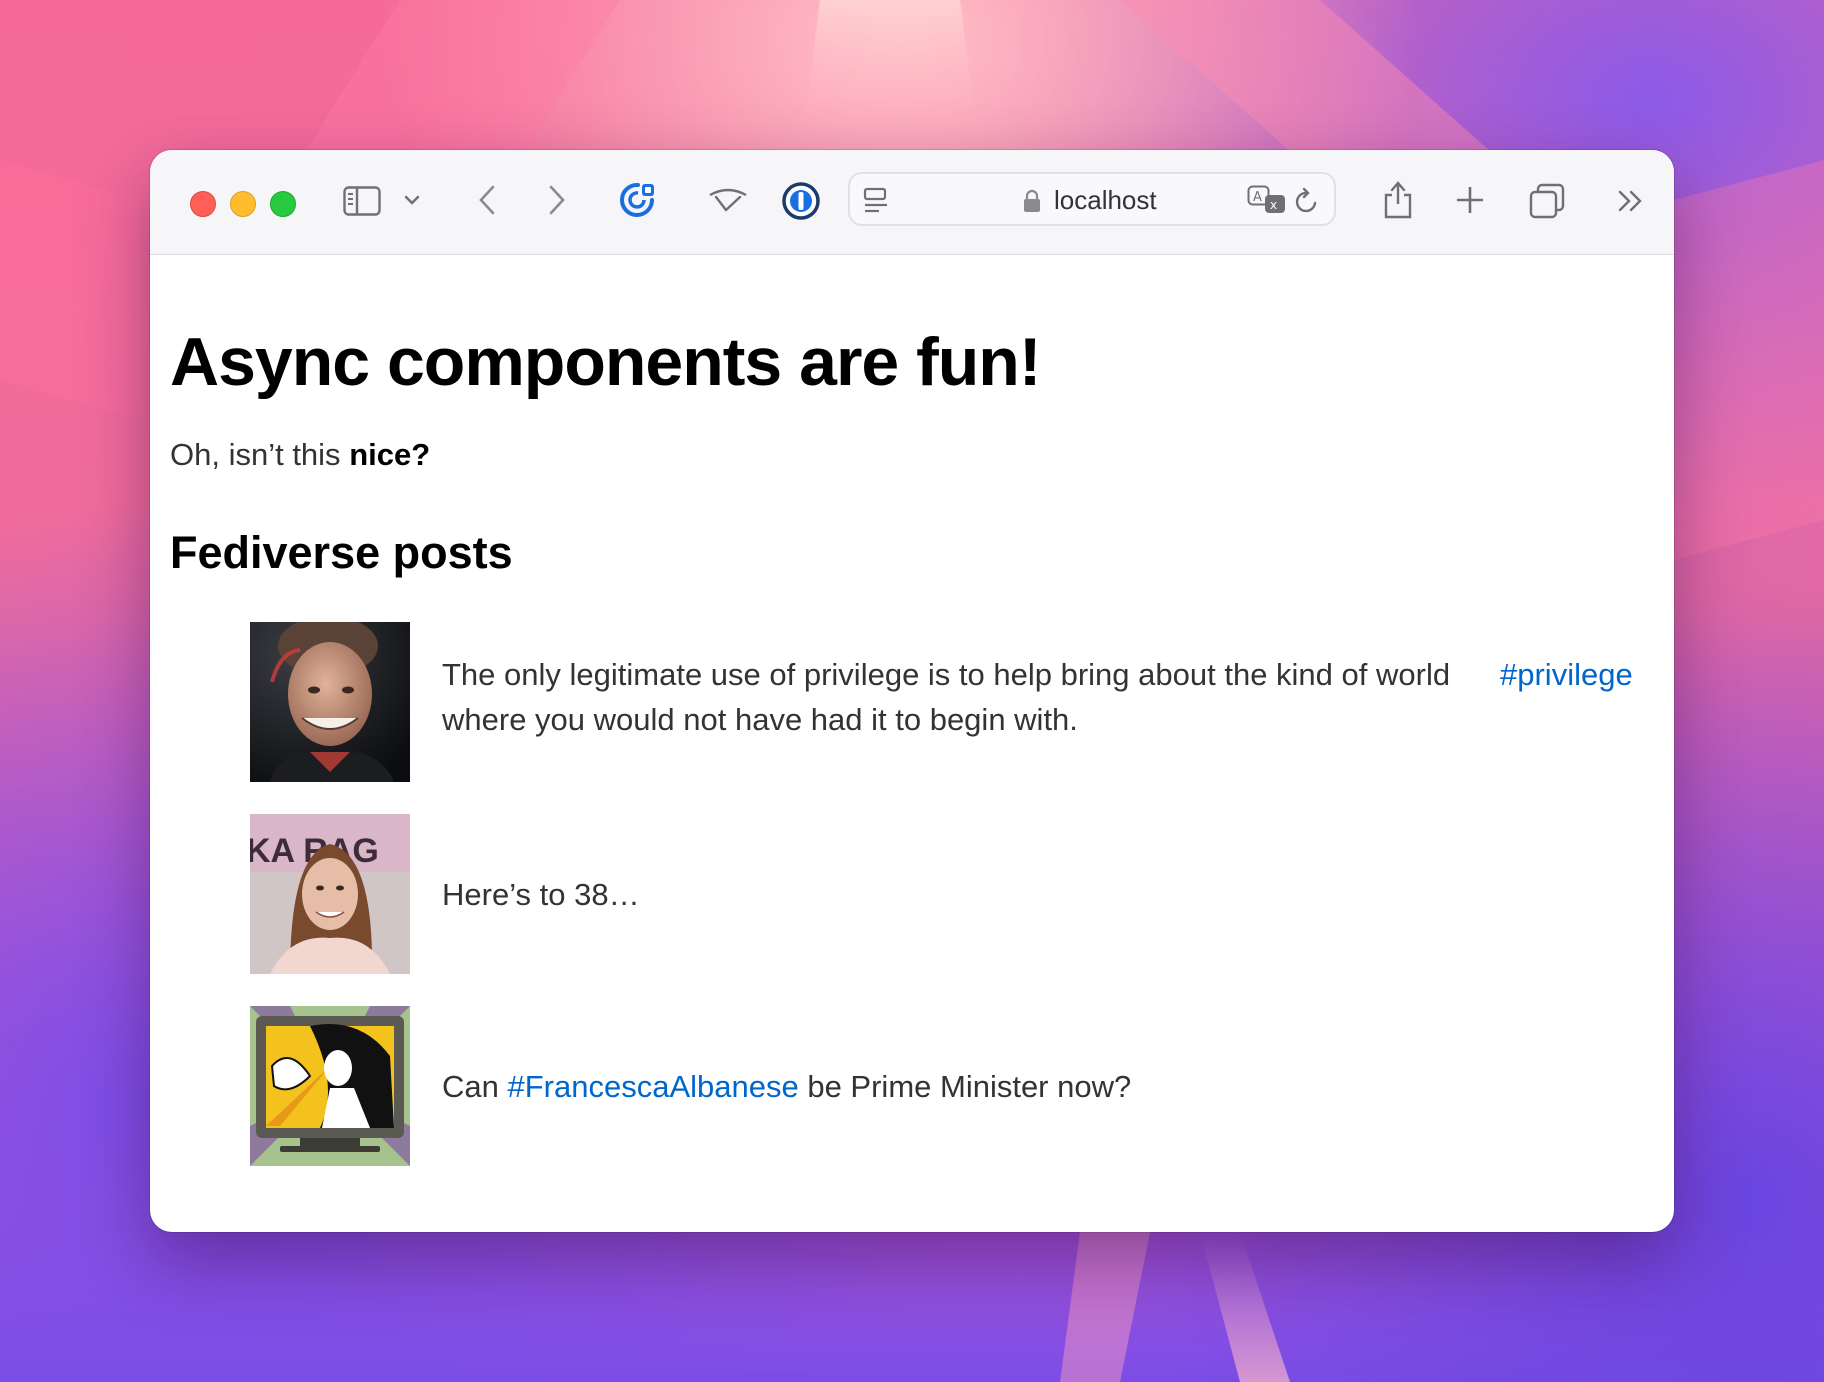  I want to click on svg-text: A, so click(1257, 197).